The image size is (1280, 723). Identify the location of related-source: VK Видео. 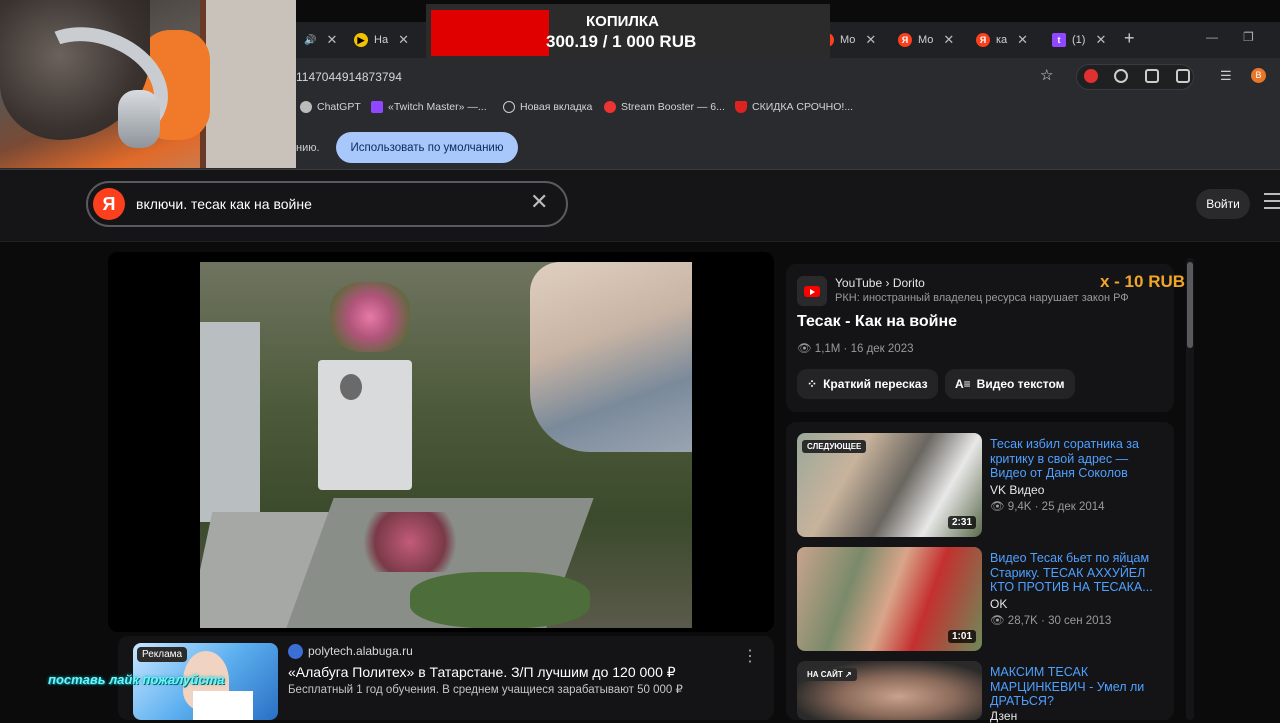
(1017, 490).